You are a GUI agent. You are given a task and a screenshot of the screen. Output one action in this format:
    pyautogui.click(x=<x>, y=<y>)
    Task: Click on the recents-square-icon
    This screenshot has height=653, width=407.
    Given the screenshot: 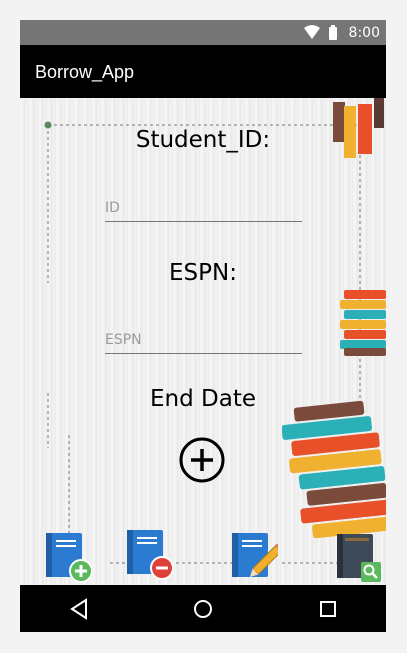 What is the action you would take?
    pyautogui.click(x=328, y=609)
    